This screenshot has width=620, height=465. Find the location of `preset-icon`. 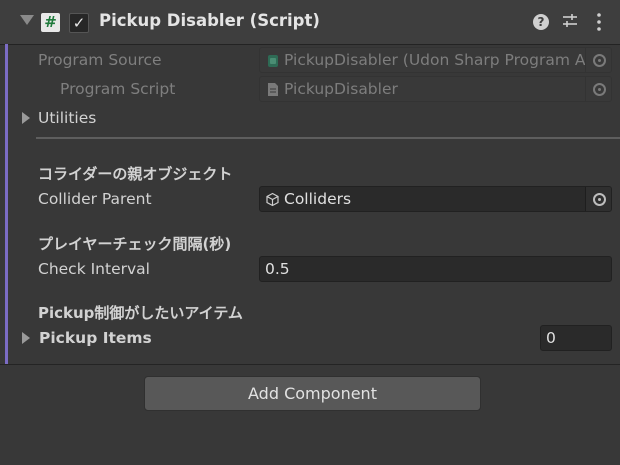

preset-icon is located at coordinates (570, 21).